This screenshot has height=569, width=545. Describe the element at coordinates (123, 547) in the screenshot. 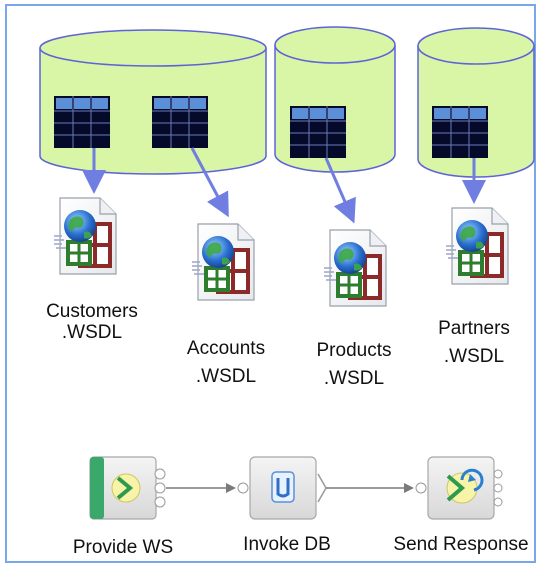

I see `provide-ws-label: Provide WS` at that location.